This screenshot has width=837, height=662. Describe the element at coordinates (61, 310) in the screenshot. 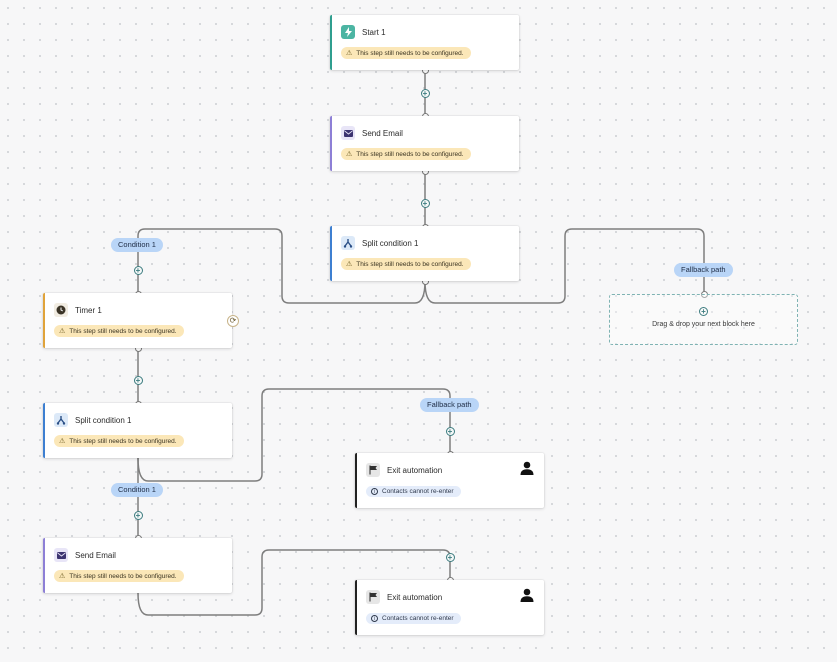

I see `clock-icon` at that location.